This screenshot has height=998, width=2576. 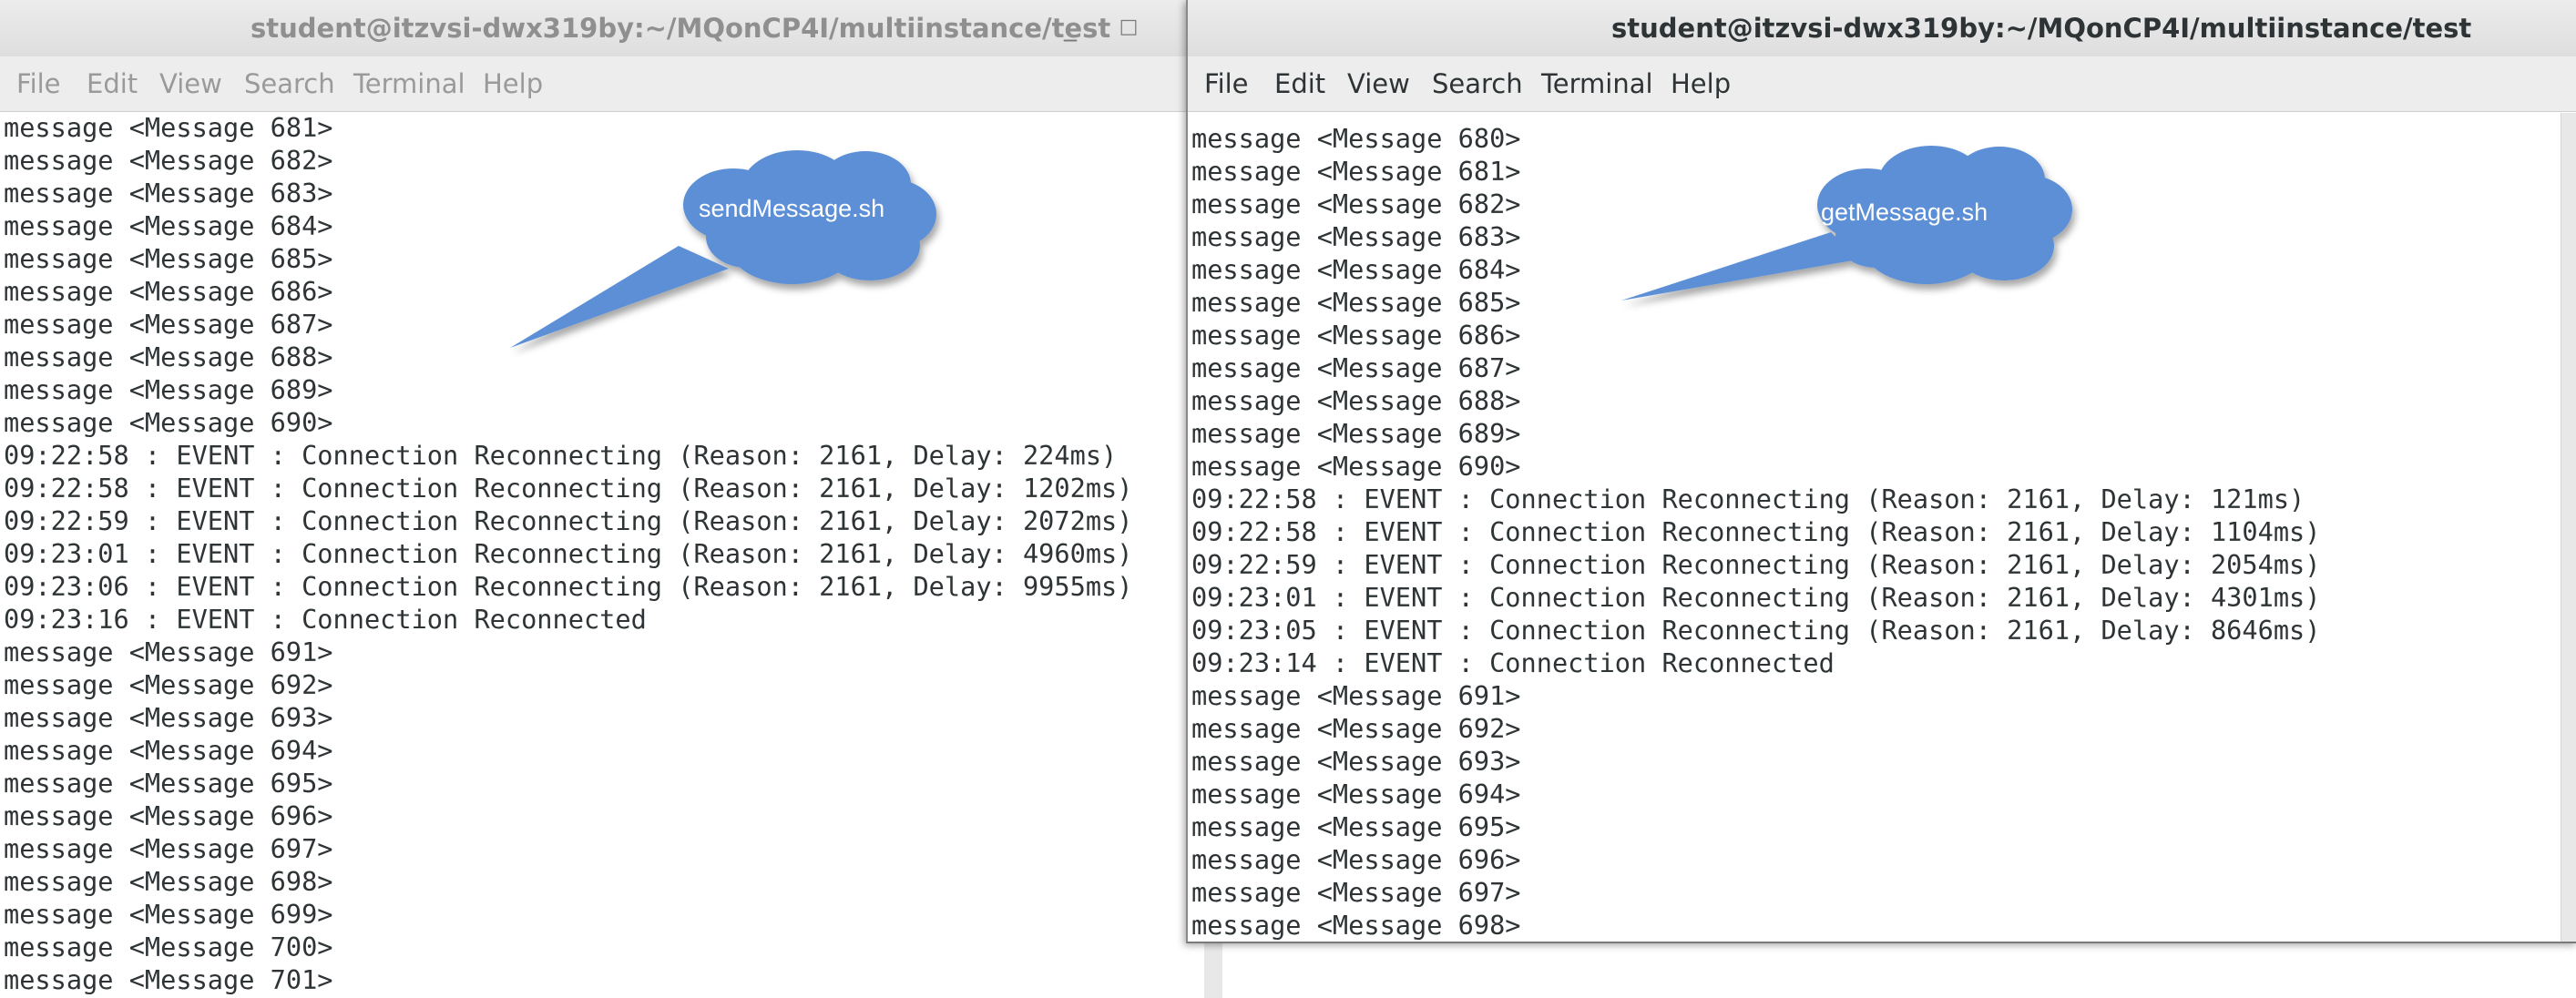 I want to click on minimize-icon: _, so click(x=1070, y=27).